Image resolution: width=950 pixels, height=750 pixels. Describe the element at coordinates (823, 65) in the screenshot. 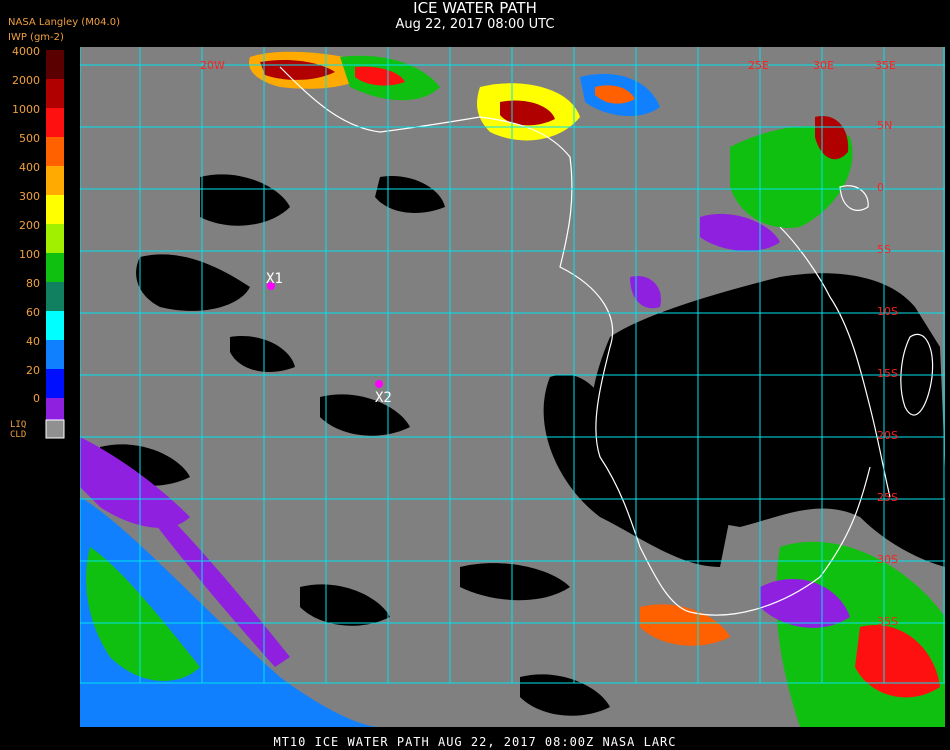

I see `longitude-label: 30E` at that location.